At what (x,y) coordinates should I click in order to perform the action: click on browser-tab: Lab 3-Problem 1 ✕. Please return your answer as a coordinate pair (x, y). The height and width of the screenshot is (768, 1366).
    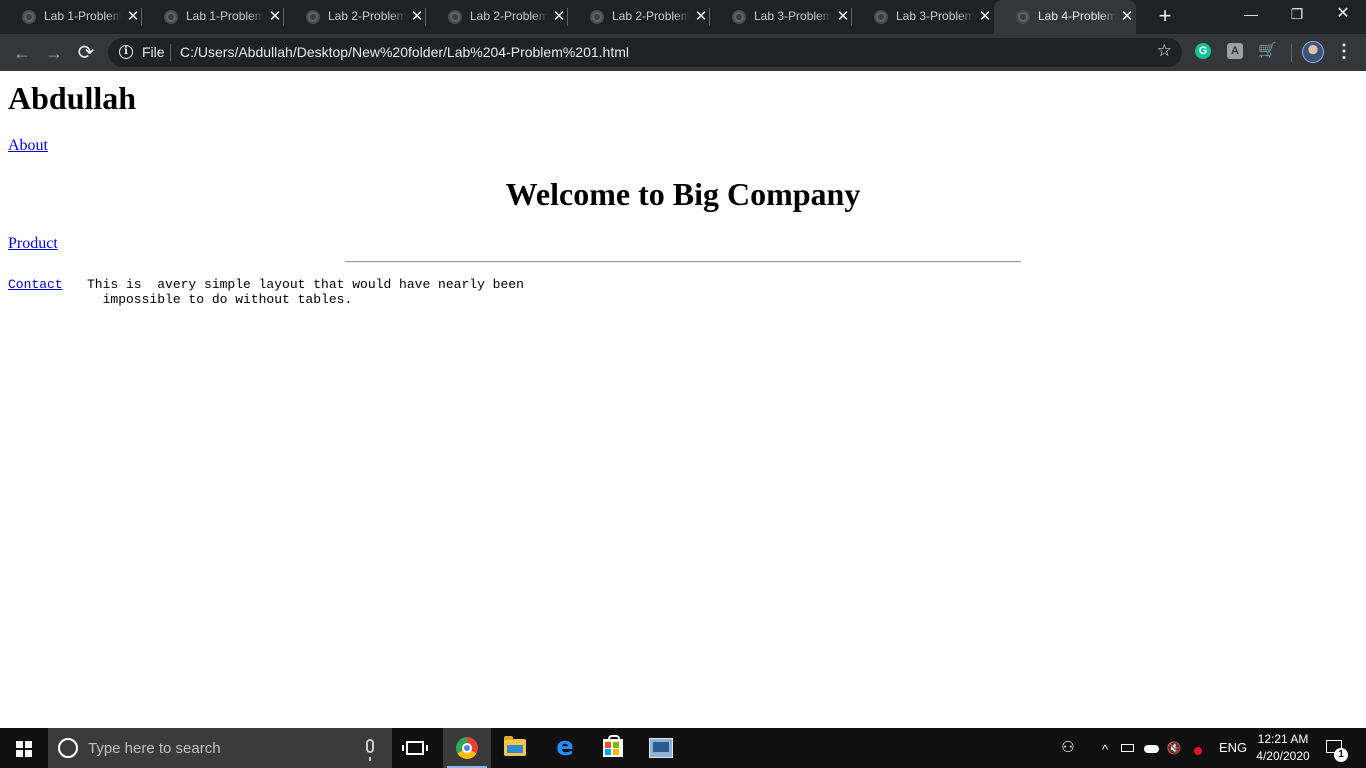
    Looking at the image, I should click on (781, 17).